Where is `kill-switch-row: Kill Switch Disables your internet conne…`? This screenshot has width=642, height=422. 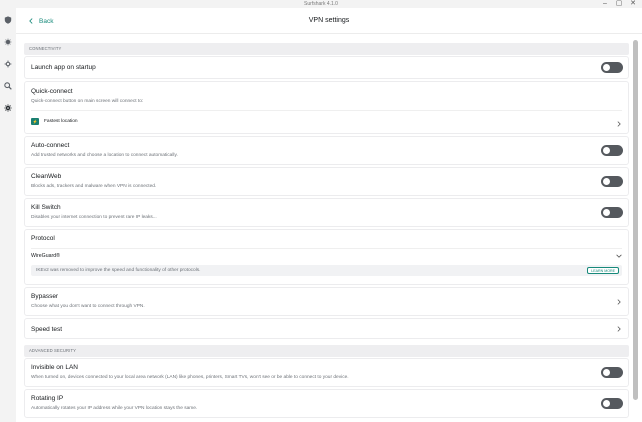 kill-switch-row: Kill Switch Disables your internet conne… is located at coordinates (326, 212).